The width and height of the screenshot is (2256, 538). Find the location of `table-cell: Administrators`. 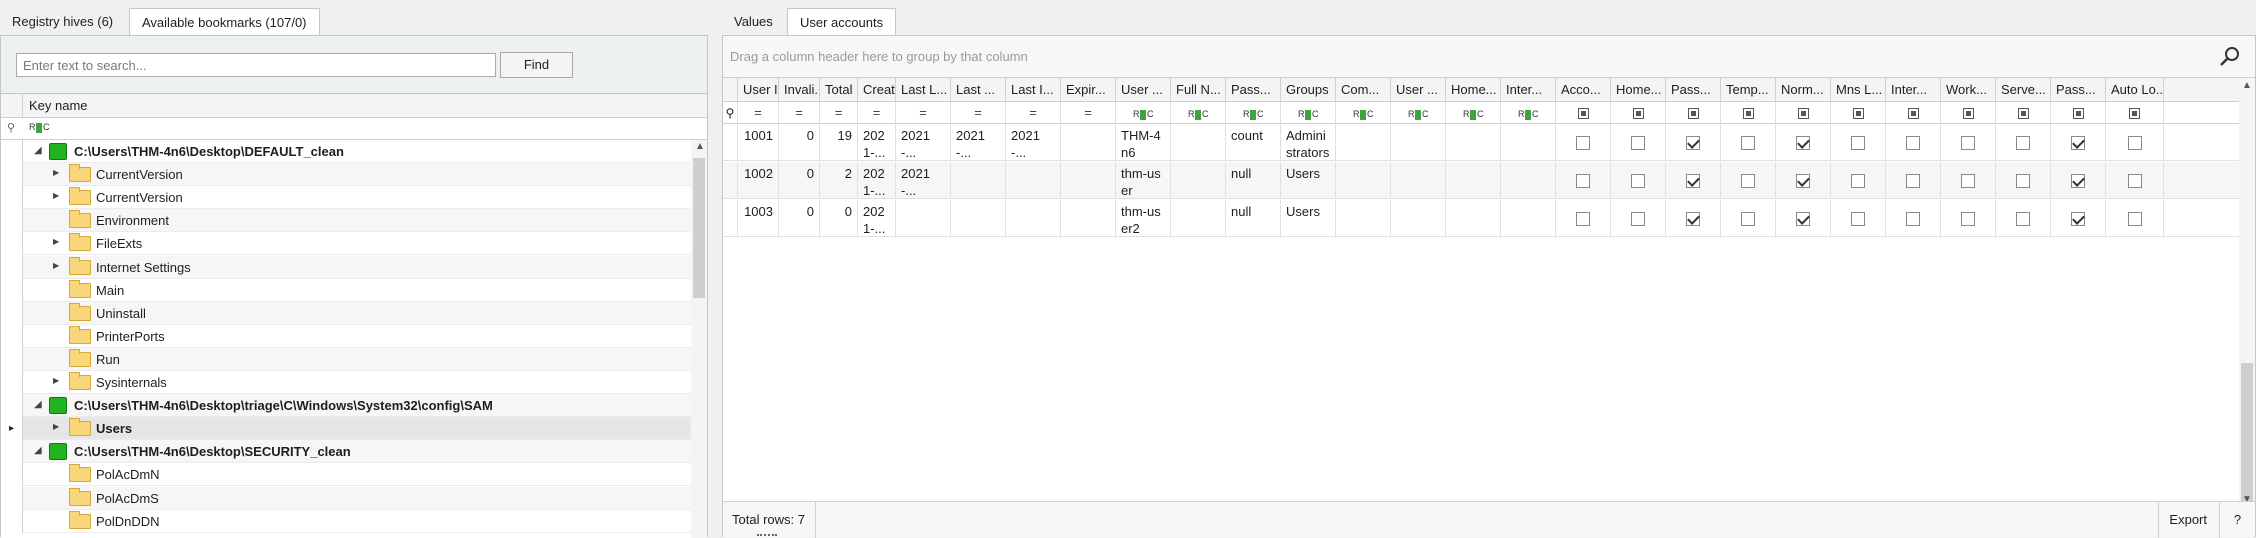

table-cell: Administrators is located at coordinates (1308, 142).